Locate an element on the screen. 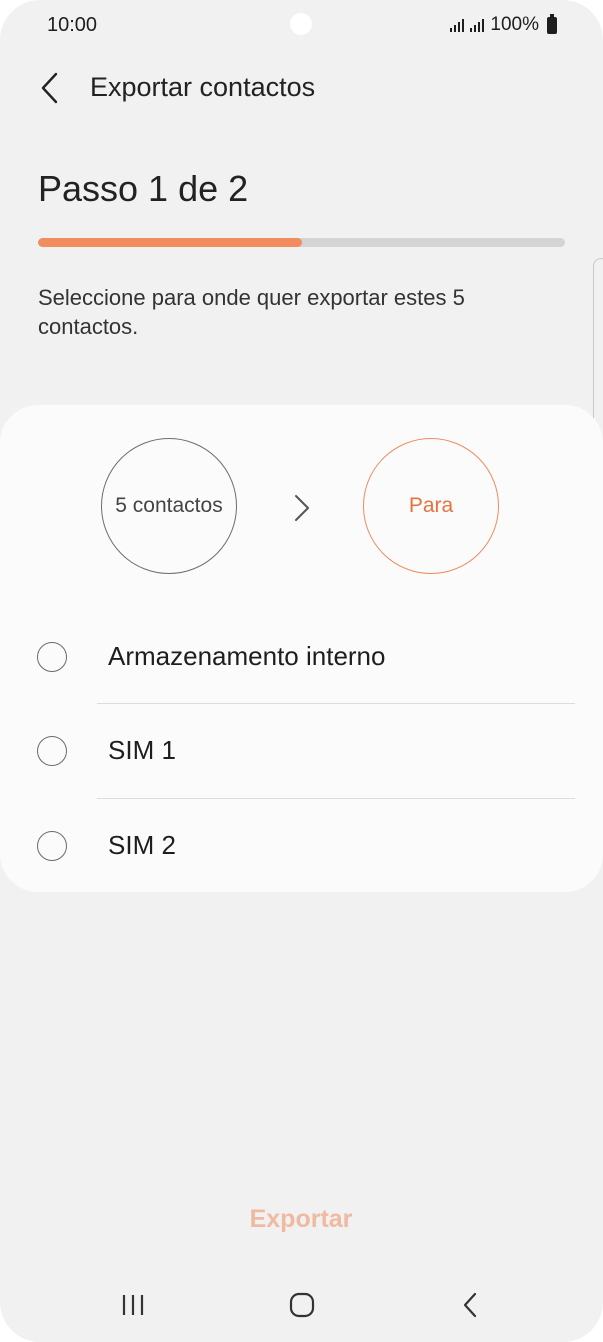  step-progress-fill is located at coordinates (170, 242).